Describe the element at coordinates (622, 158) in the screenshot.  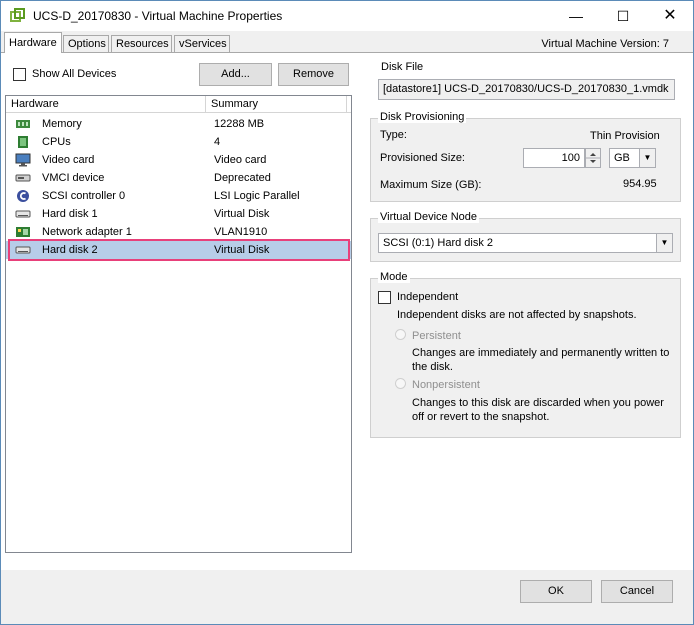
I see `size-unit-value: GB` at that location.